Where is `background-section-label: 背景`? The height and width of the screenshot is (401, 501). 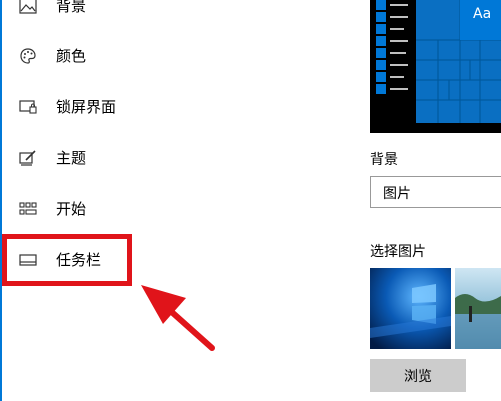
background-section-label: 背景 is located at coordinates (384, 160).